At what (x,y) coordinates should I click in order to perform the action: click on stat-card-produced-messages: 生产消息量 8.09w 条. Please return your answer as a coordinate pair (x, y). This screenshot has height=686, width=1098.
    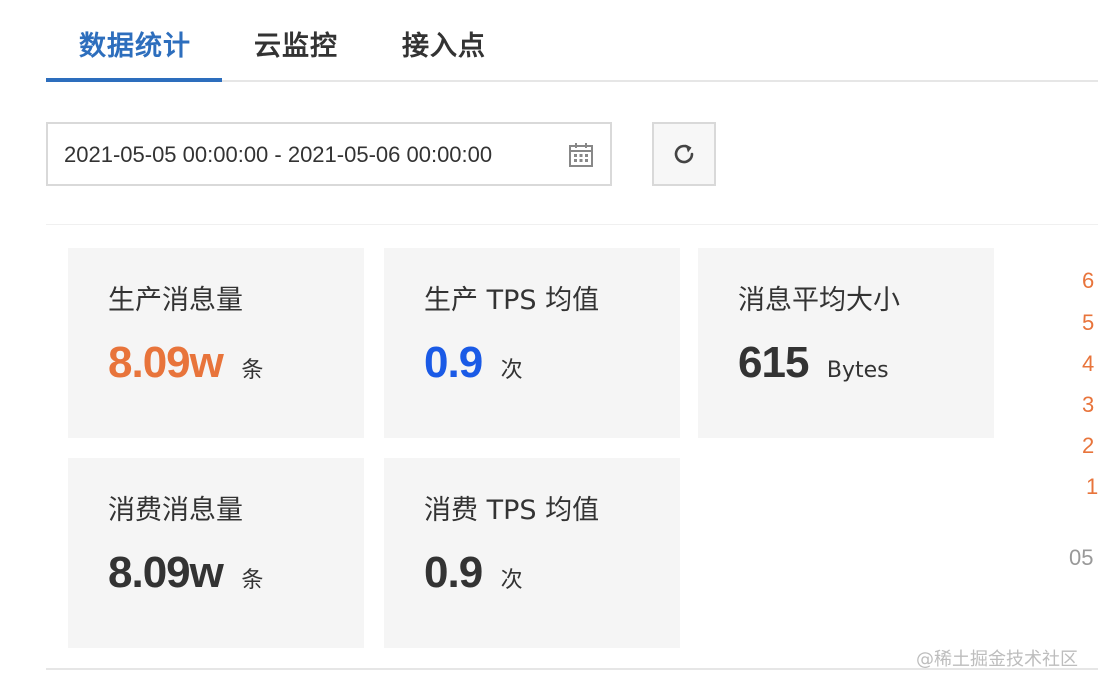
    Looking at the image, I should click on (216, 343).